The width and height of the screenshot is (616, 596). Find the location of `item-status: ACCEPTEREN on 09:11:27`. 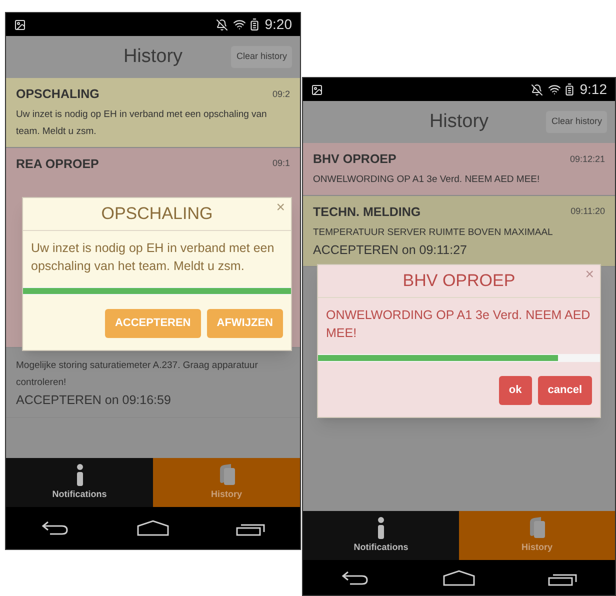

item-status: ACCEPTEREN on 09:11:27 is located at coordinates (390, 250).